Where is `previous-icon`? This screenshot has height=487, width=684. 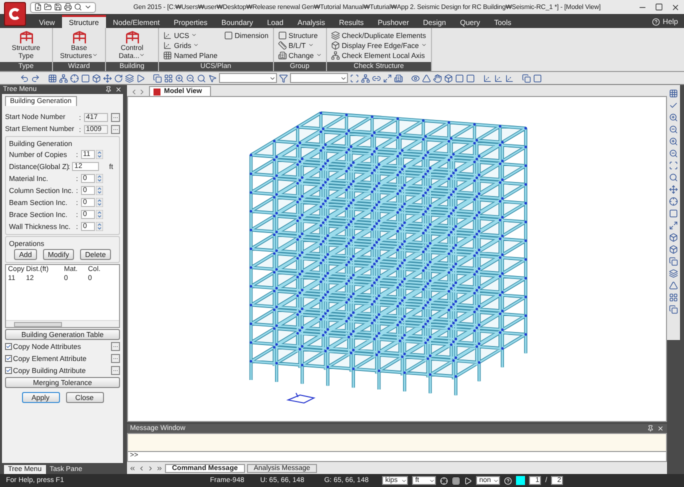 previous-icon is located at coordinates (141, 468).